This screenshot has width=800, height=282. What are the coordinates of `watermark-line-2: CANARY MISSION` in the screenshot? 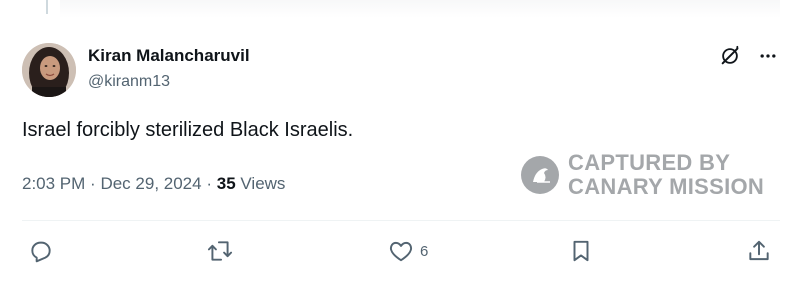 It's located at (666, 186).